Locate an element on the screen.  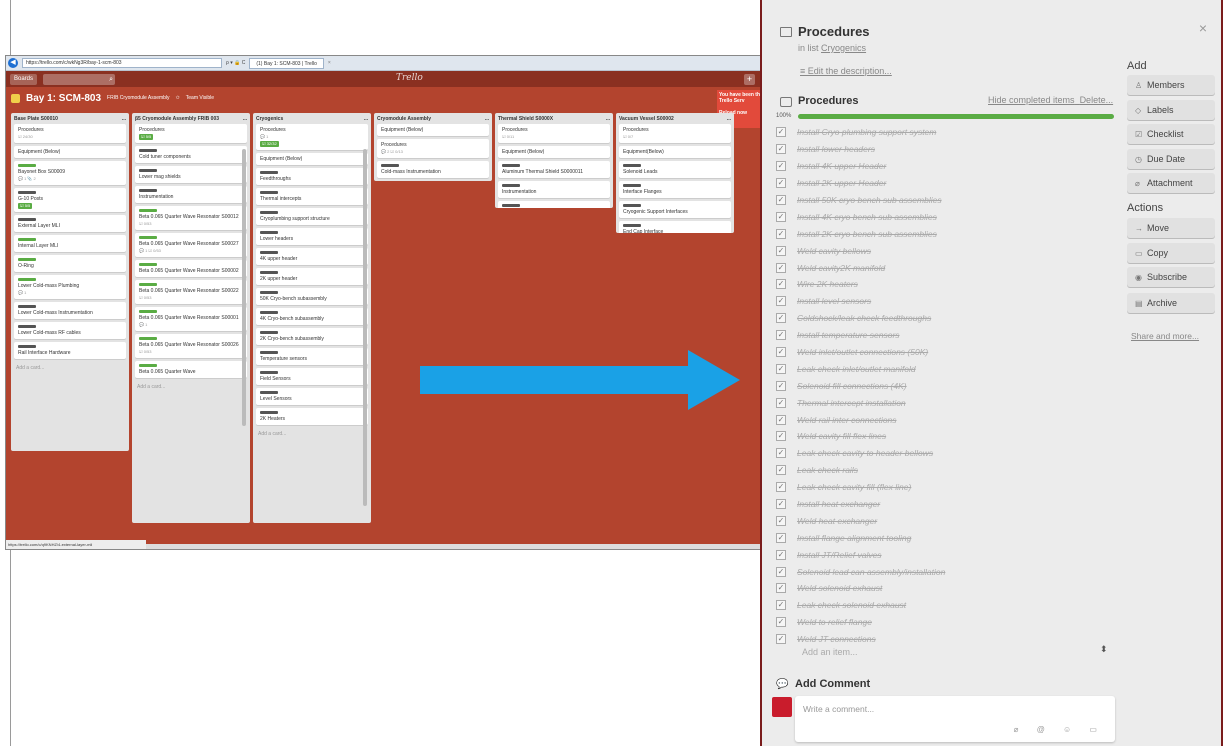
card: Internal Layer MLI is located at coordinates (70, 243).